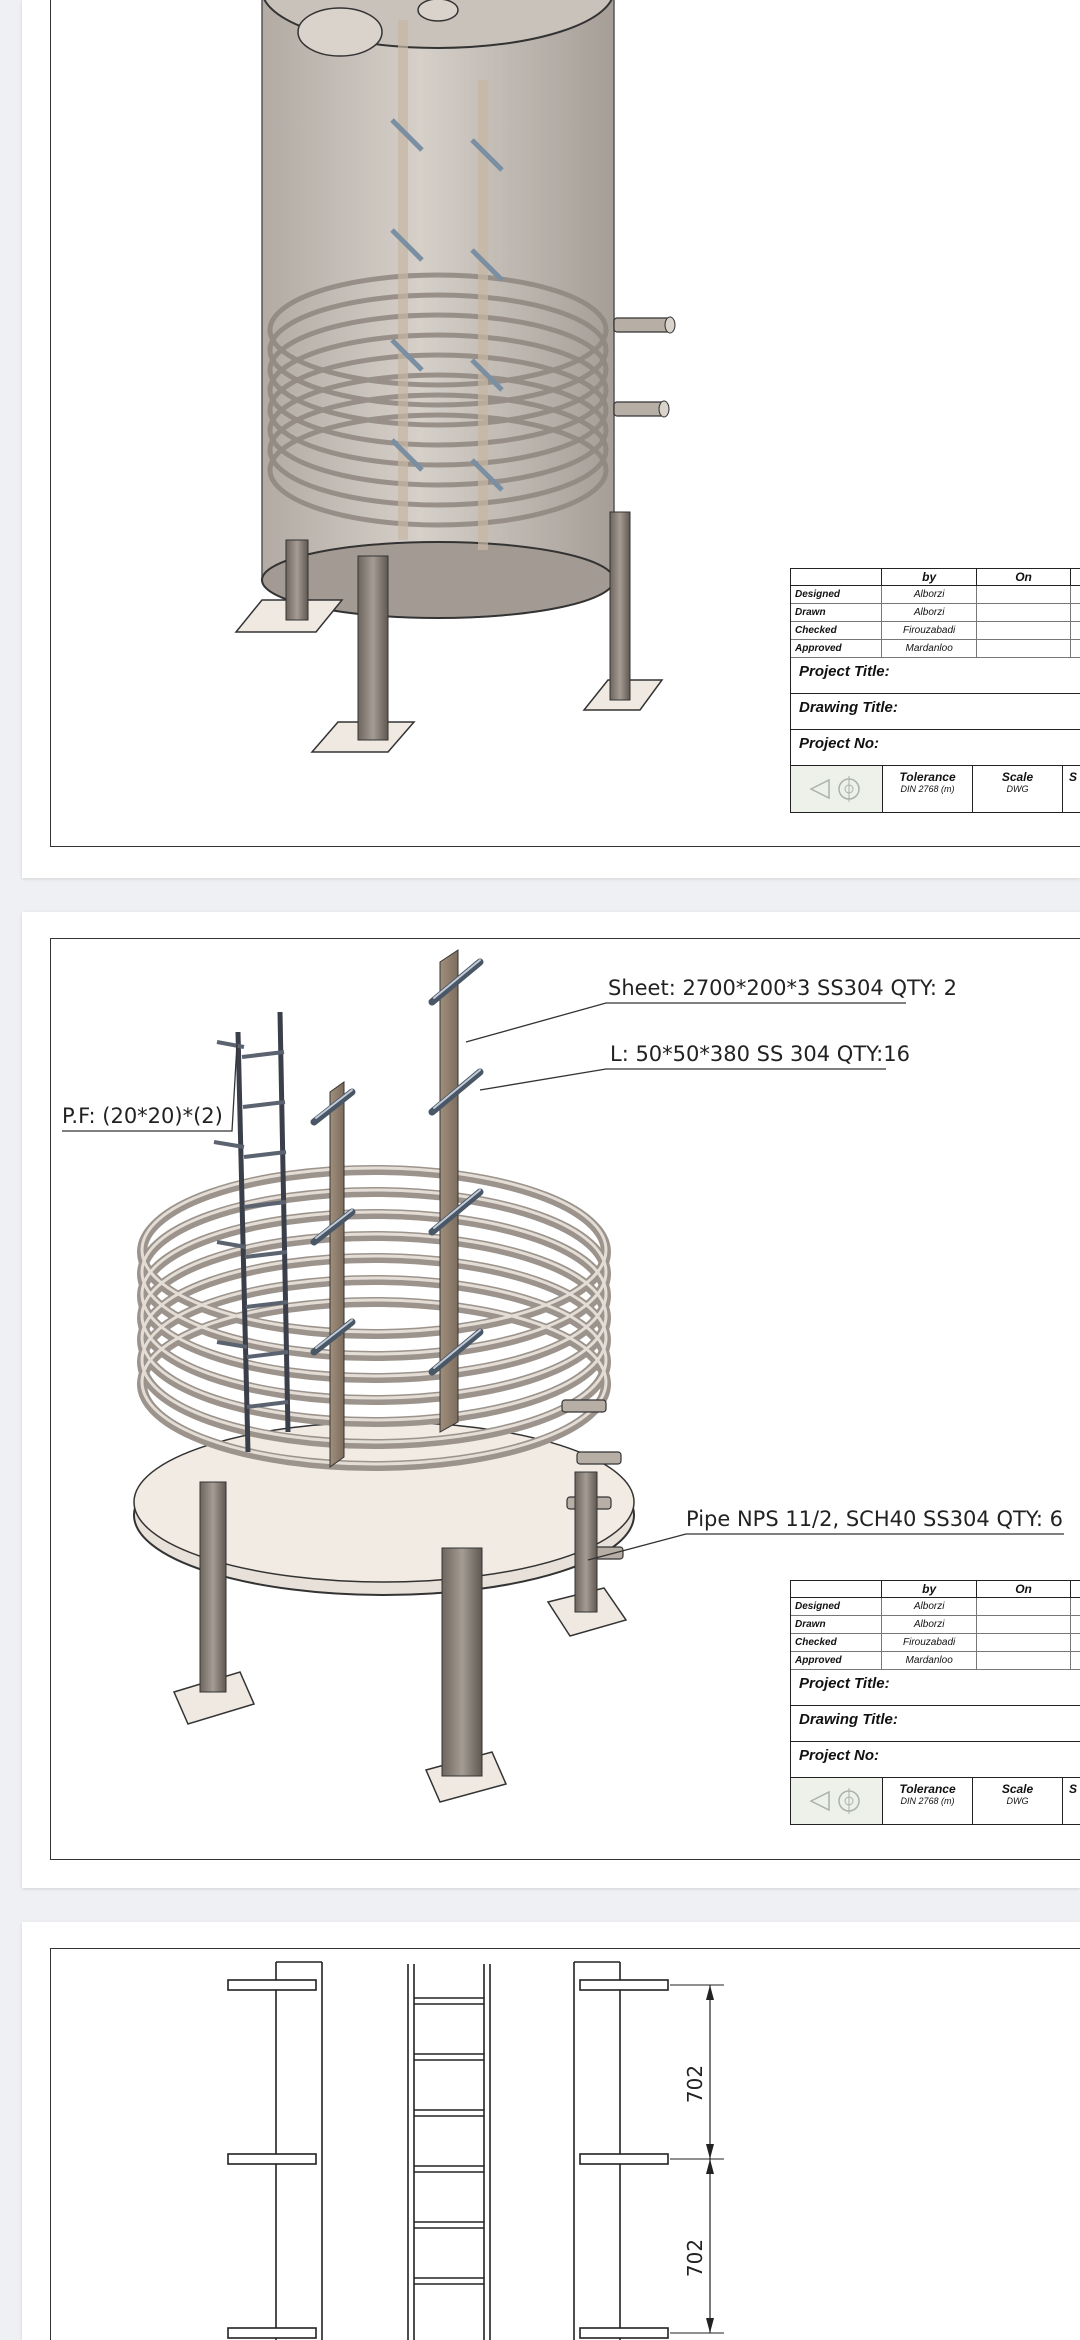 This screenshot has height=2340, width=1080. Describe the element at coordinates (760, 1054) in the screenshot. I see `callout-angle: L: 50*50*380 SS 304 QTY:16` at that location.